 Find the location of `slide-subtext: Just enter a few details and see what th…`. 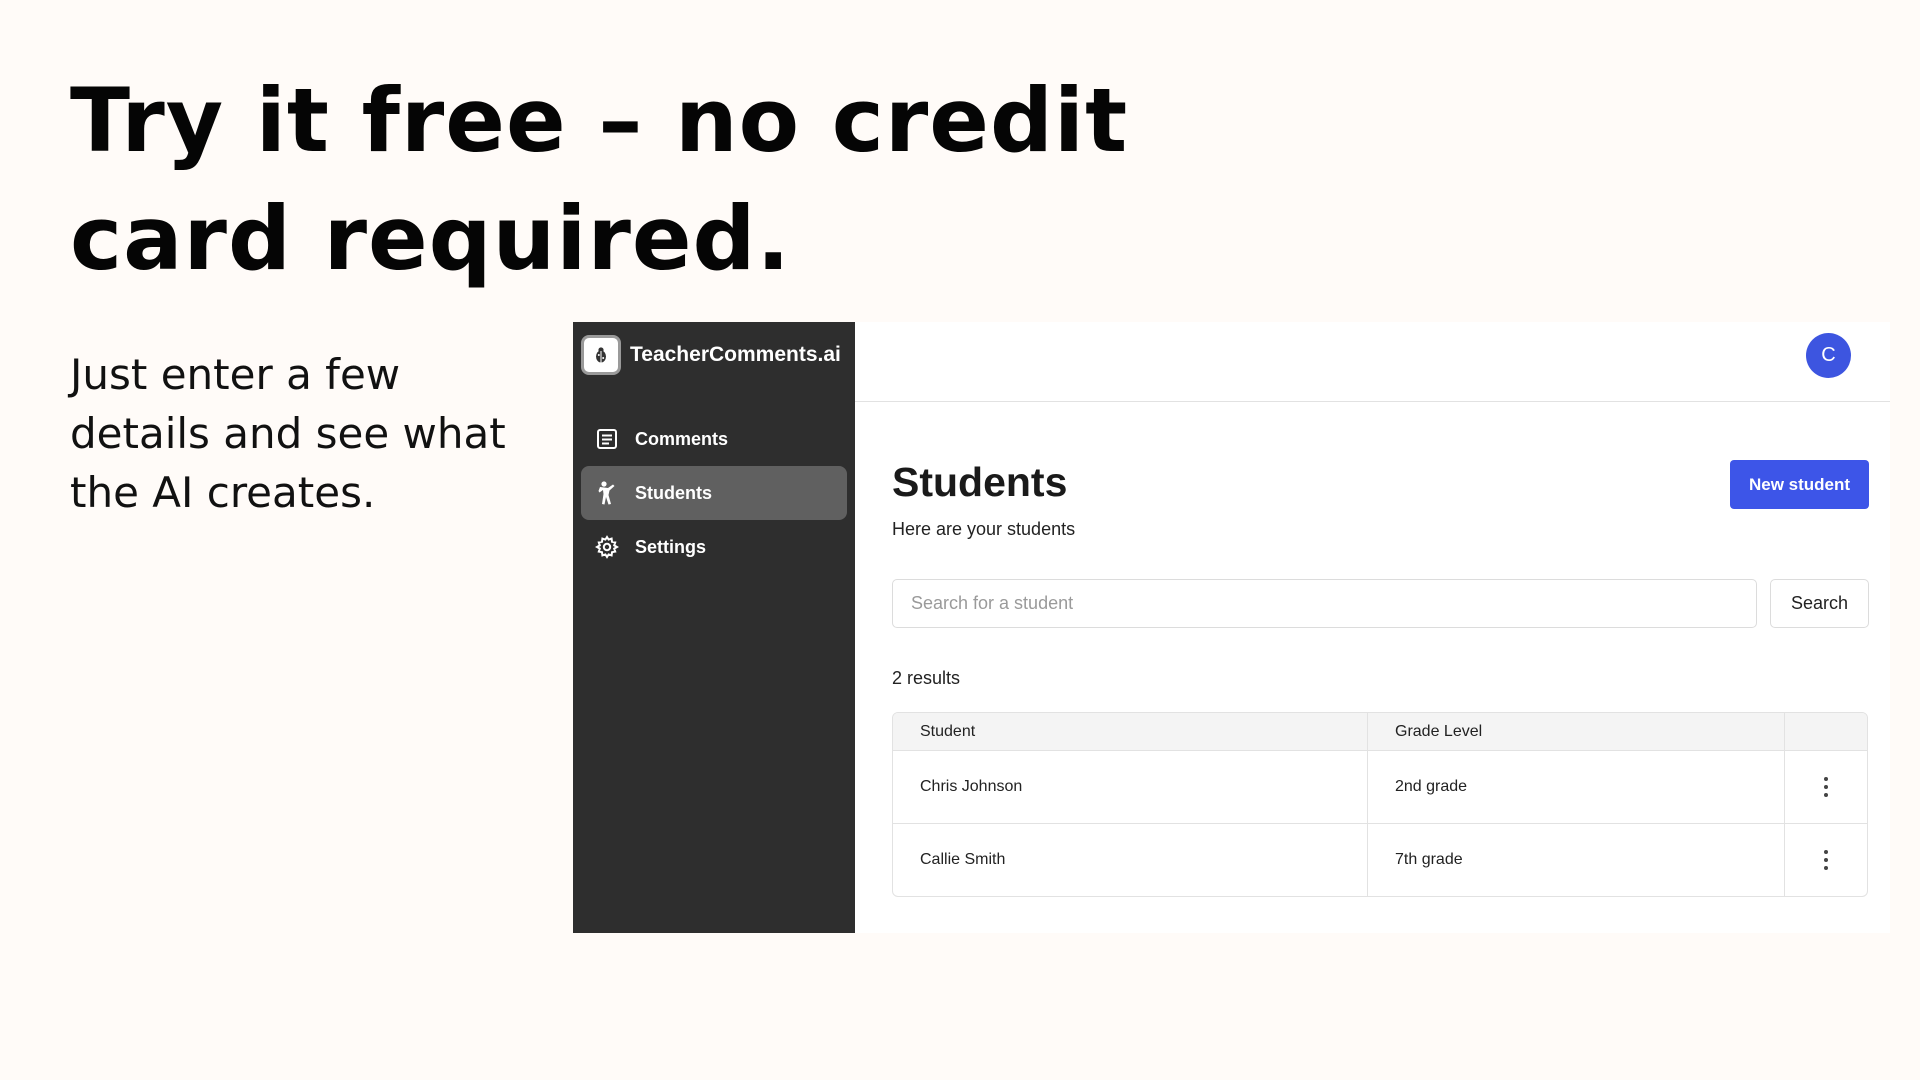

slide-subtext: Just enter a few details and see what th… is located at coordinates (288, 433).